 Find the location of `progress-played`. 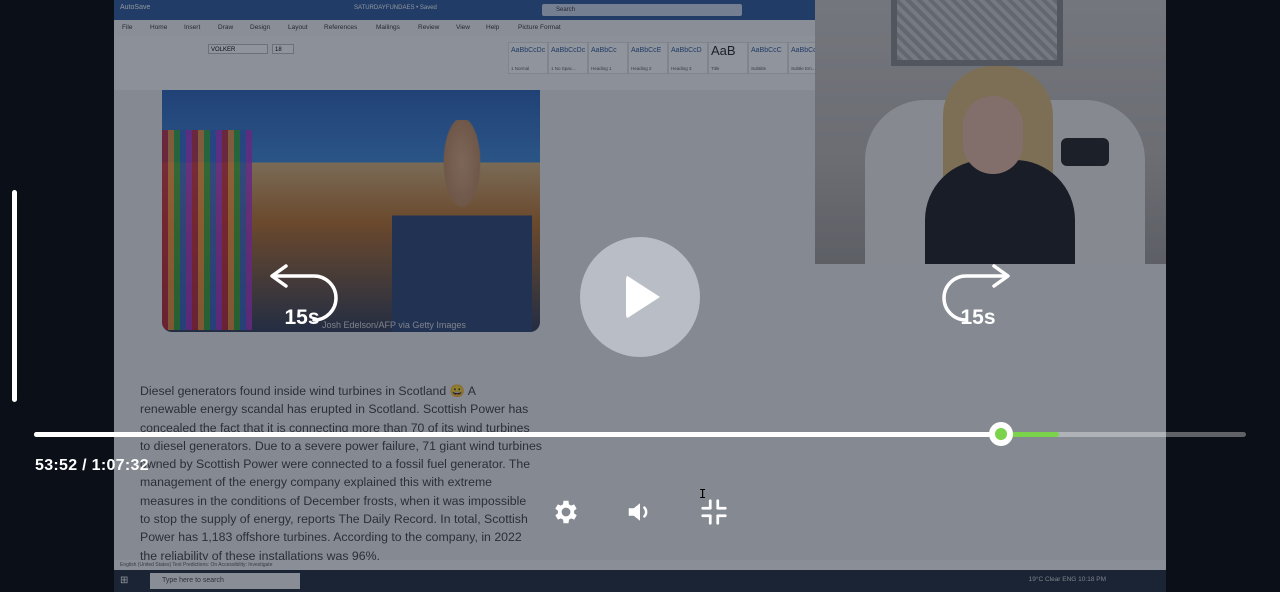

progress-played is located at coordinates (517, 434).